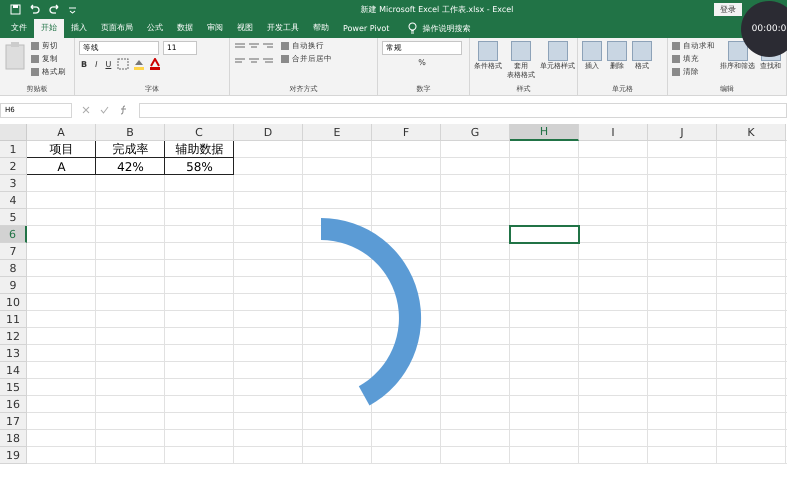 This screenshot has height=483, width=787. I want to click on format-button: I, so click(96, 64).